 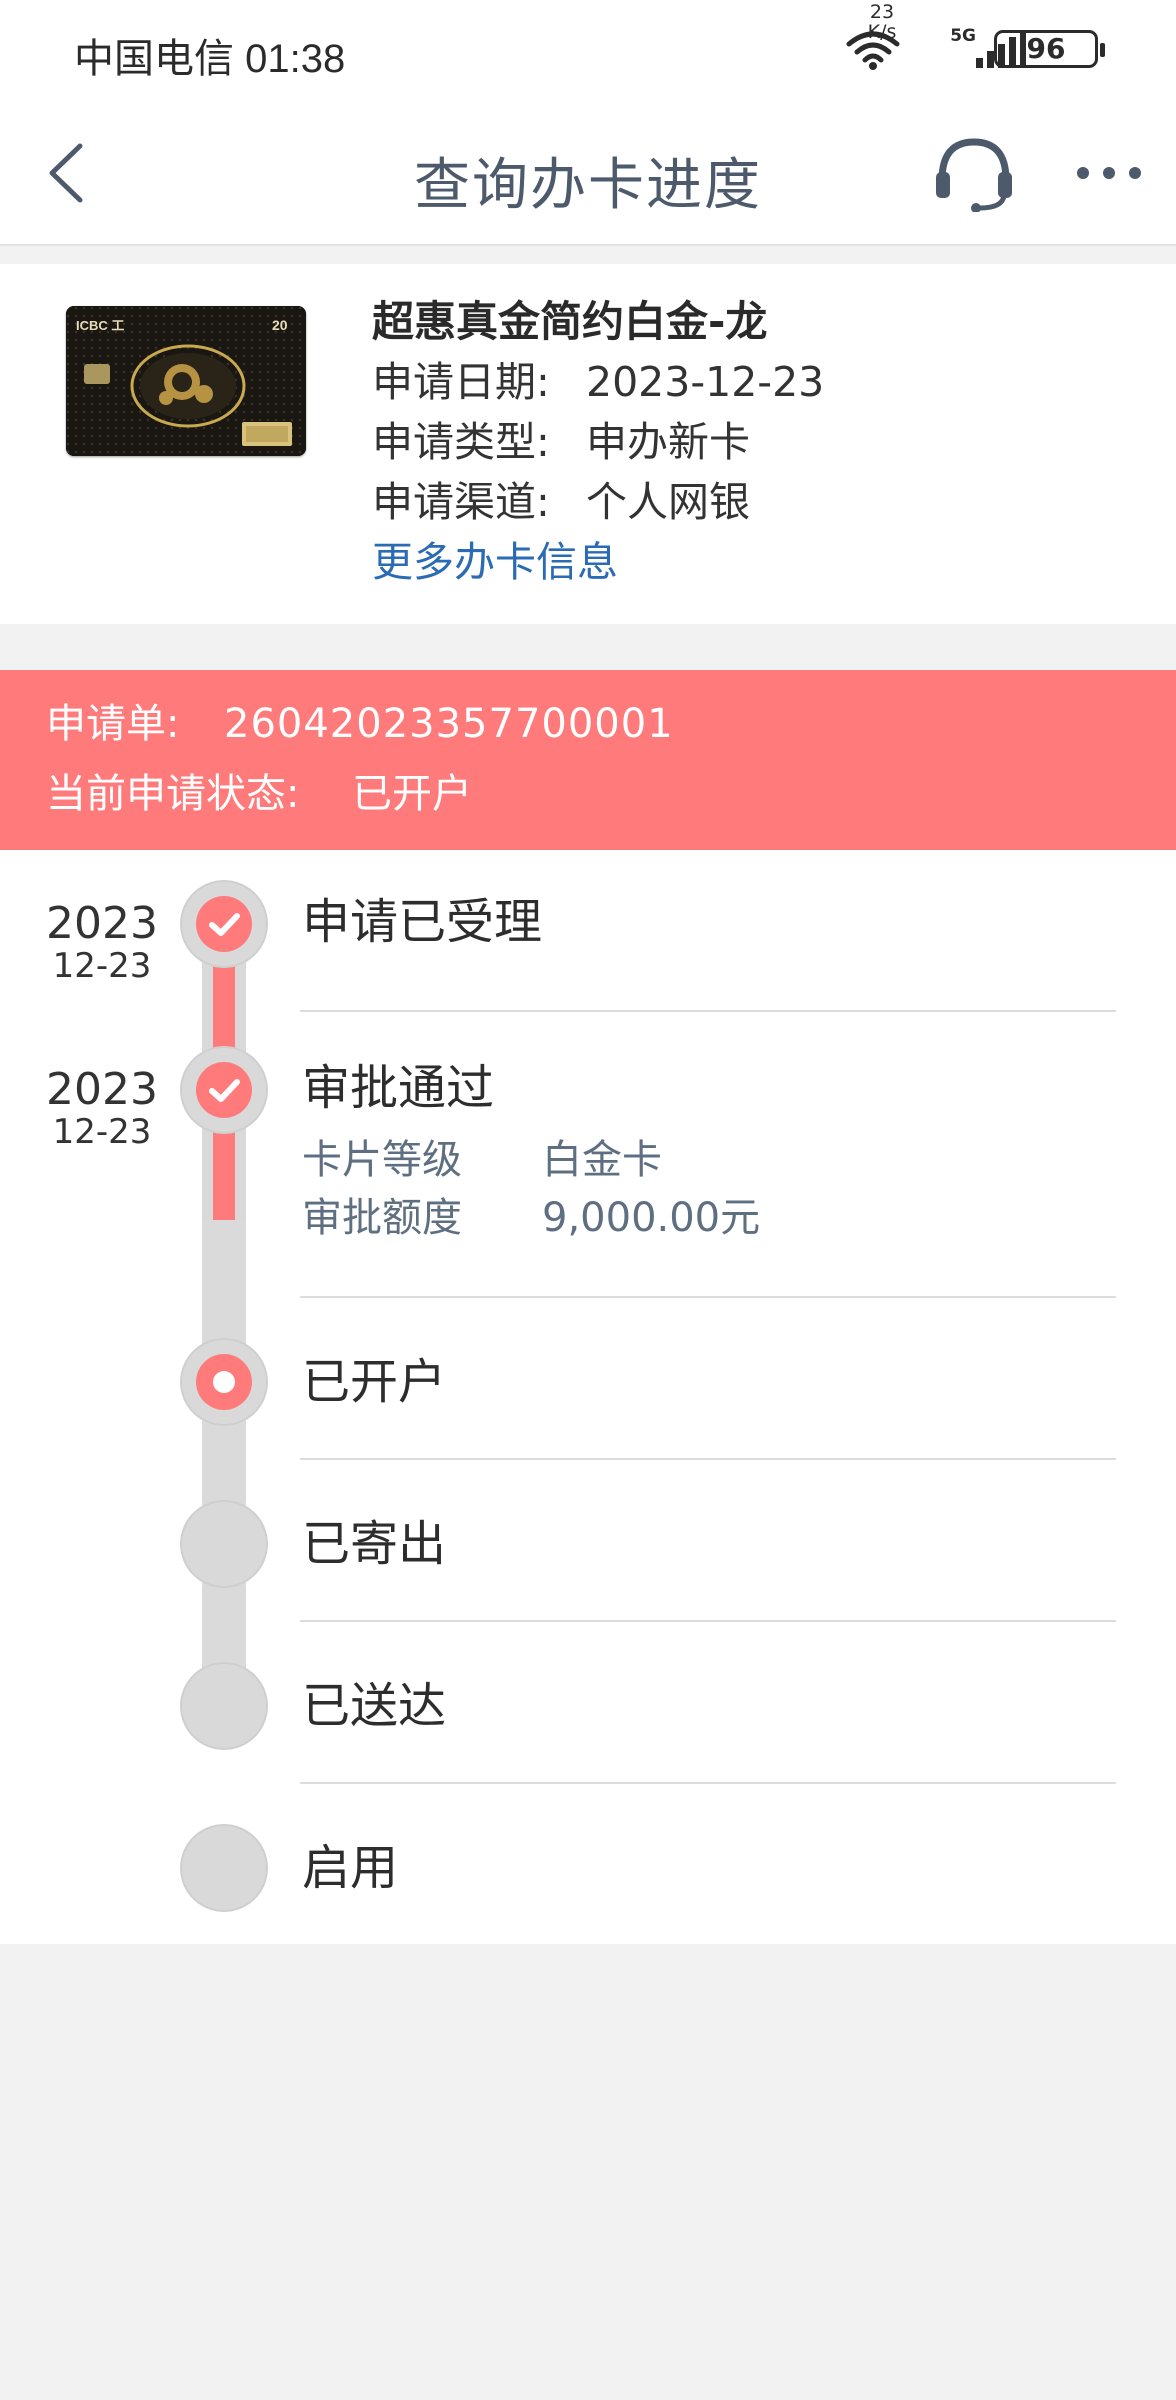 What do you see at coordinates (374, 1544) in the screenshot?
I see `step-title: 已寄出` at bounding box center [374, 1544].